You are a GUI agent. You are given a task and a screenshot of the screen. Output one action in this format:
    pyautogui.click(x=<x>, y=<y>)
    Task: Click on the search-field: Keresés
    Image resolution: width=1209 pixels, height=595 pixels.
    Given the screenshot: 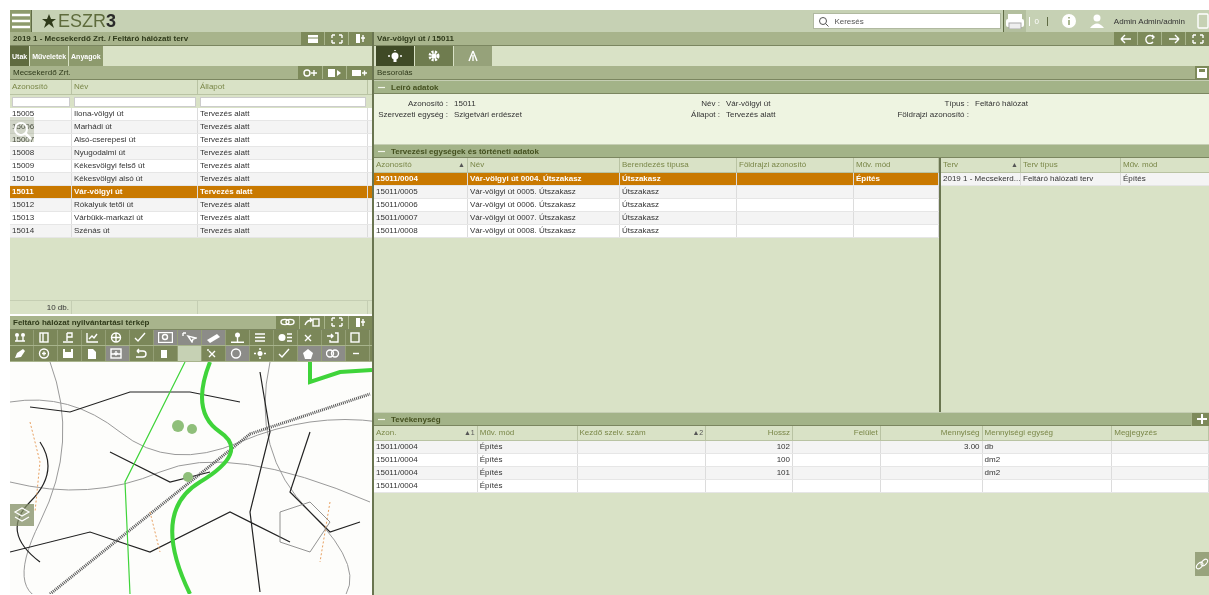 What is the action you would take?
    pyautogui.click(x=907, y=21)
    